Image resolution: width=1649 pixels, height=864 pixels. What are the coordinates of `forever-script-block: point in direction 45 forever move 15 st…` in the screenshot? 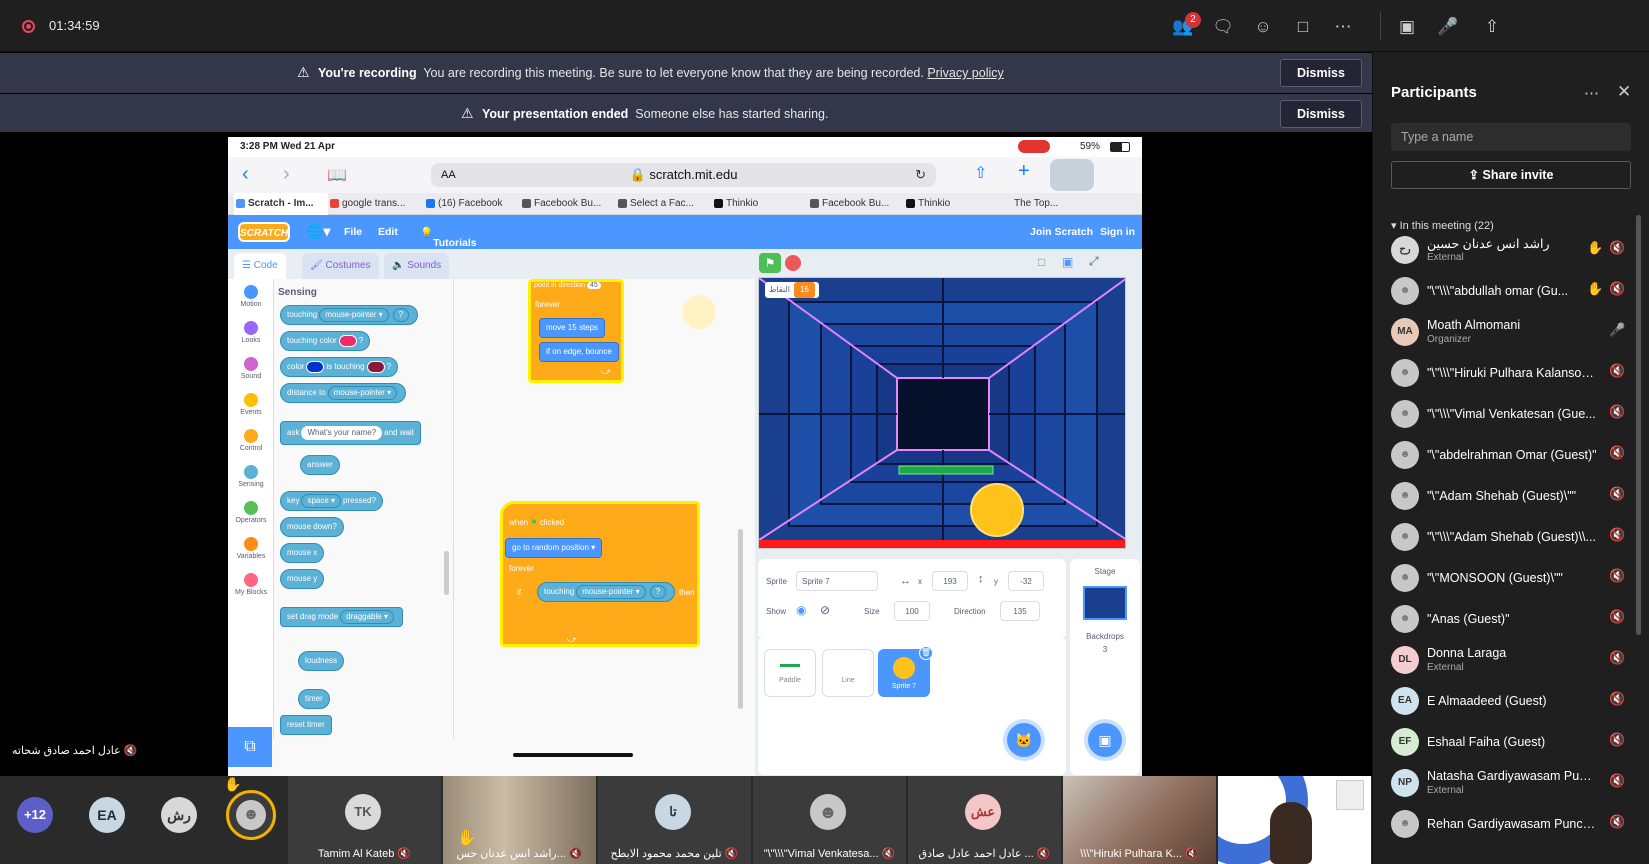 It's located at (576, 331).